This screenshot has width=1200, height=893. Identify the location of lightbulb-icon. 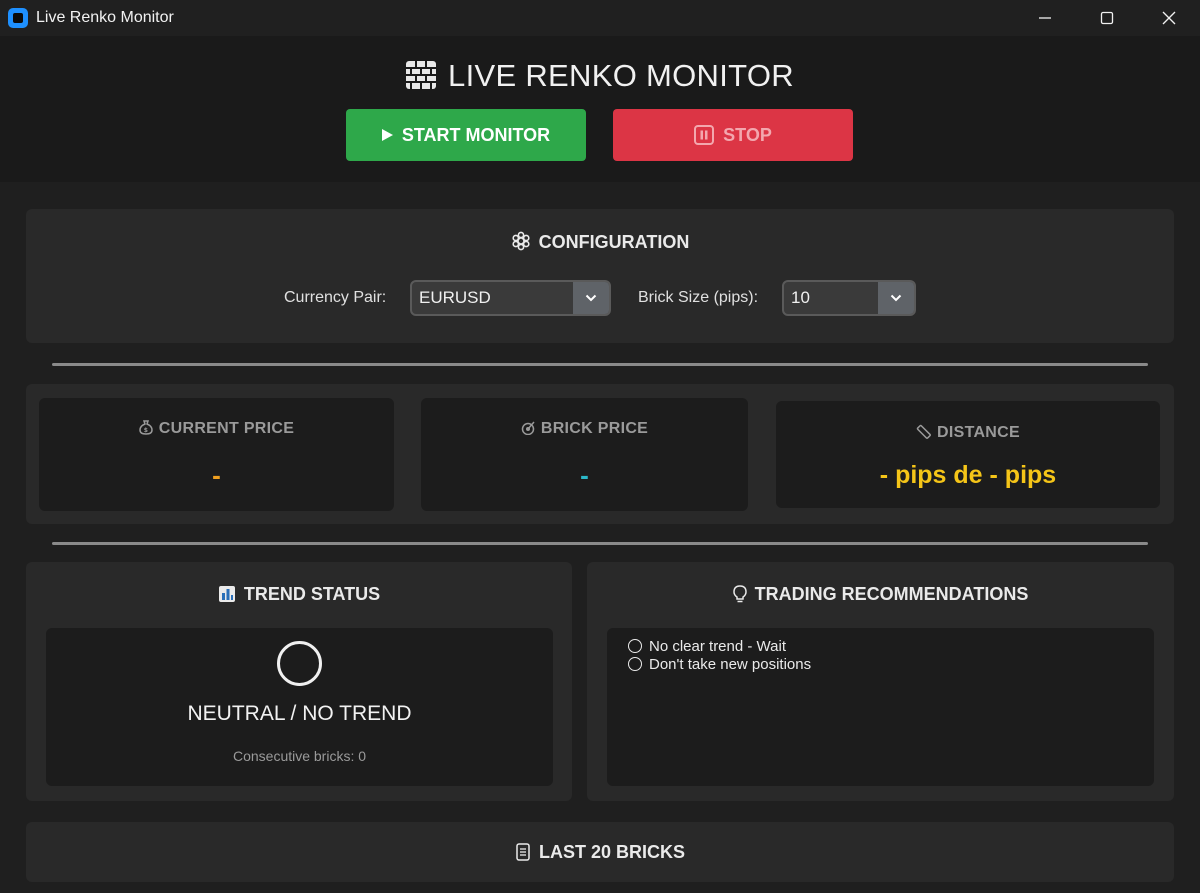
(739, 596).